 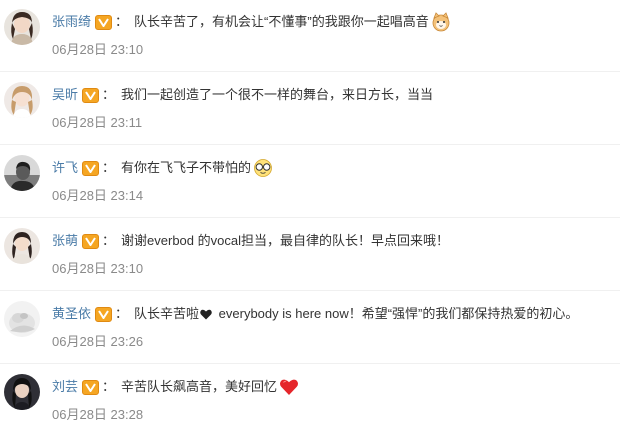 I want to click on comment-text: 我们一起创造了一个很不一样的舞台，来日方长，当当, so click(x=277, y=94).